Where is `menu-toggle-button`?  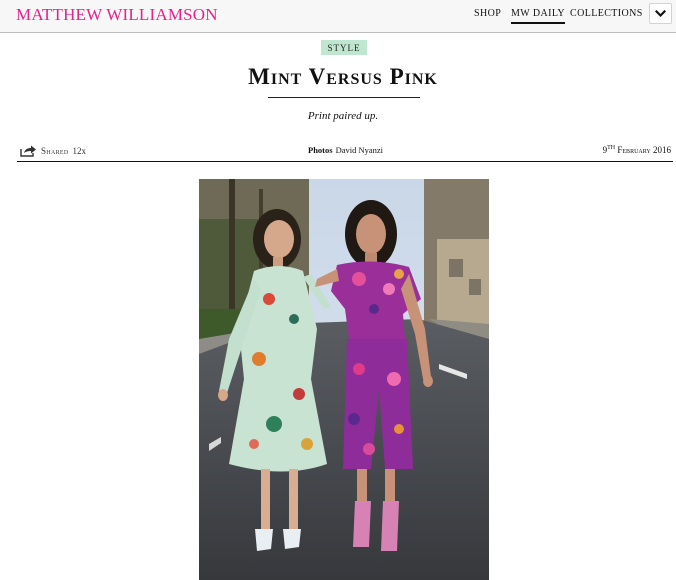
menu-toggle-button is located at coordinates (660, 13).